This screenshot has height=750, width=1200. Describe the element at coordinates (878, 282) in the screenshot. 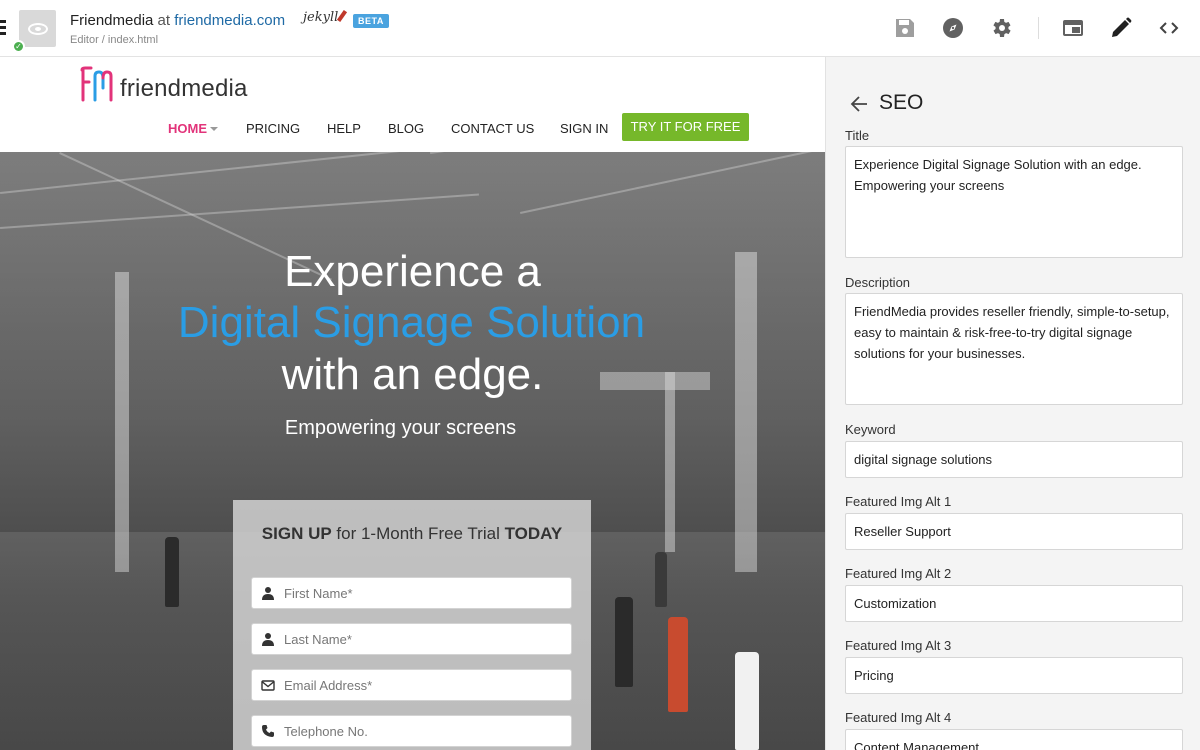

I see `description-label: Description` at that location.